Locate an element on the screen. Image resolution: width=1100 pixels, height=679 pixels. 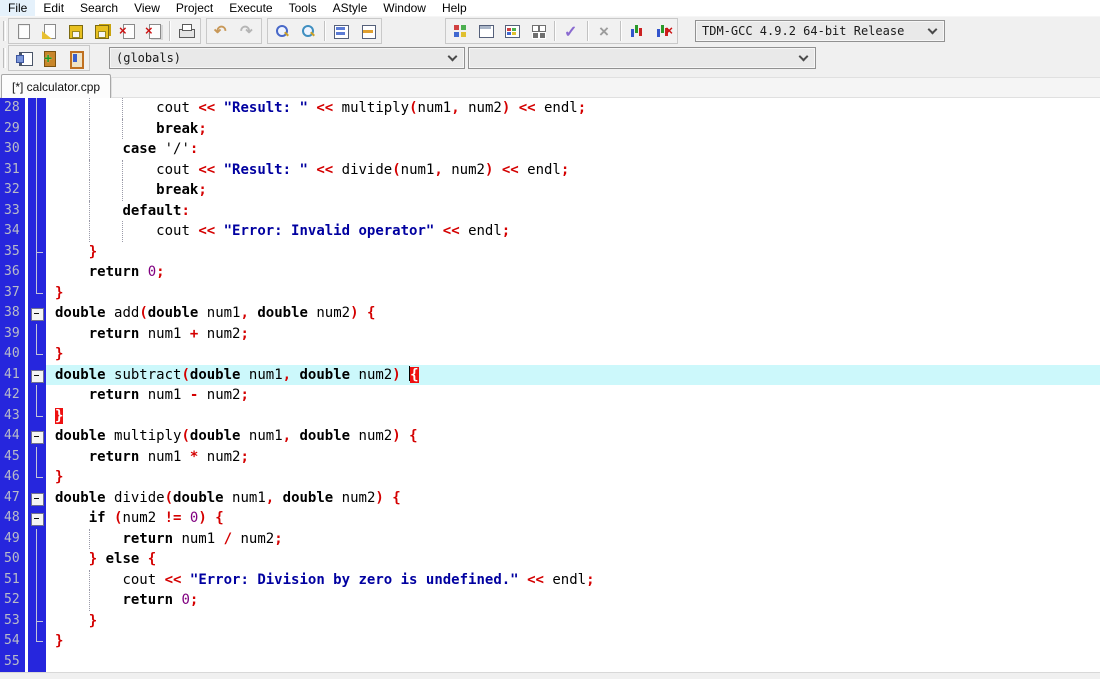
profile-button is located at coordinates (637, 31).